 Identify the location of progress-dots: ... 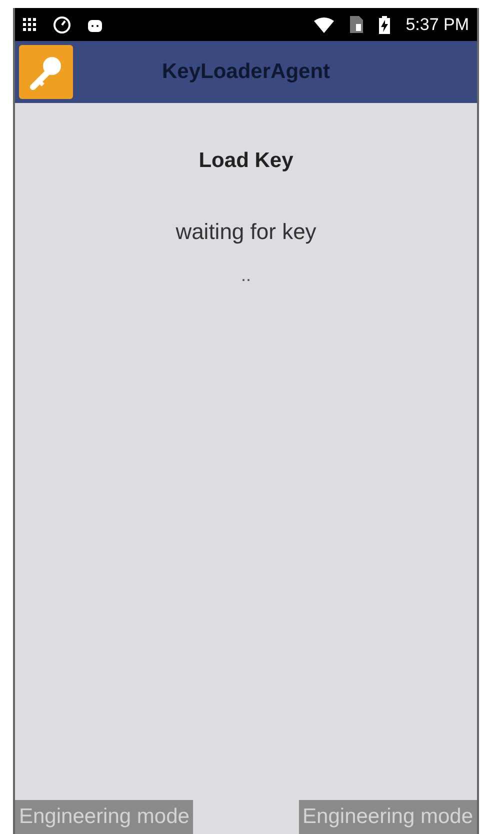
(245, 275).